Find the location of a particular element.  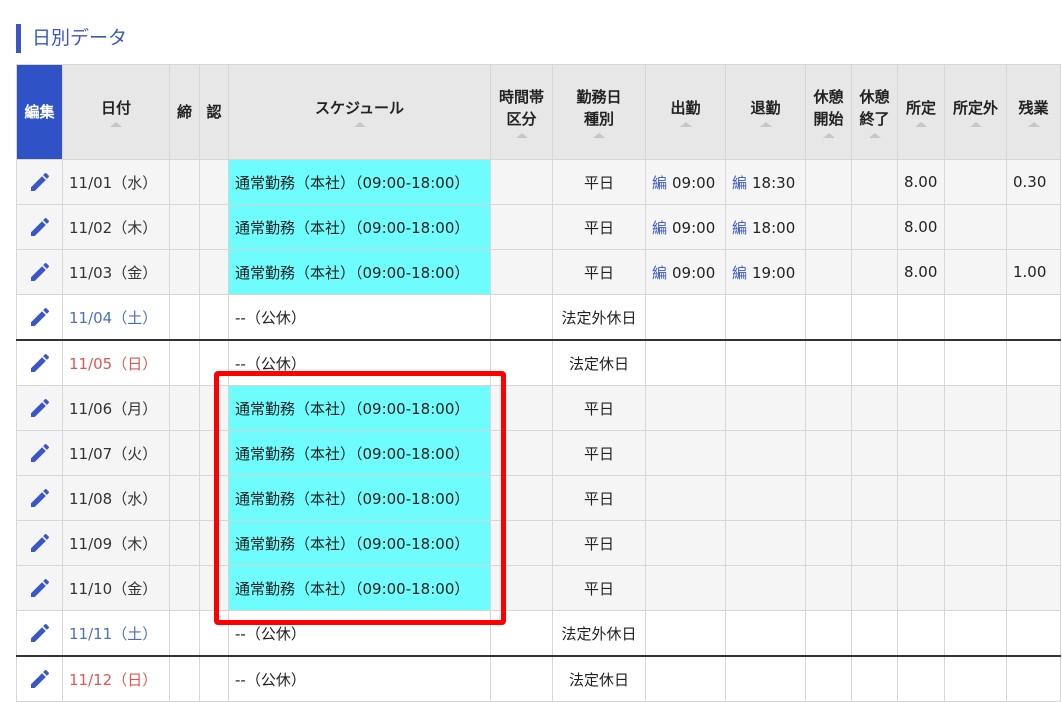

table-row: 11/07（火） 通常勤務（本社）（09:00-18:00） 平日 is located at coordinates (538, 453).